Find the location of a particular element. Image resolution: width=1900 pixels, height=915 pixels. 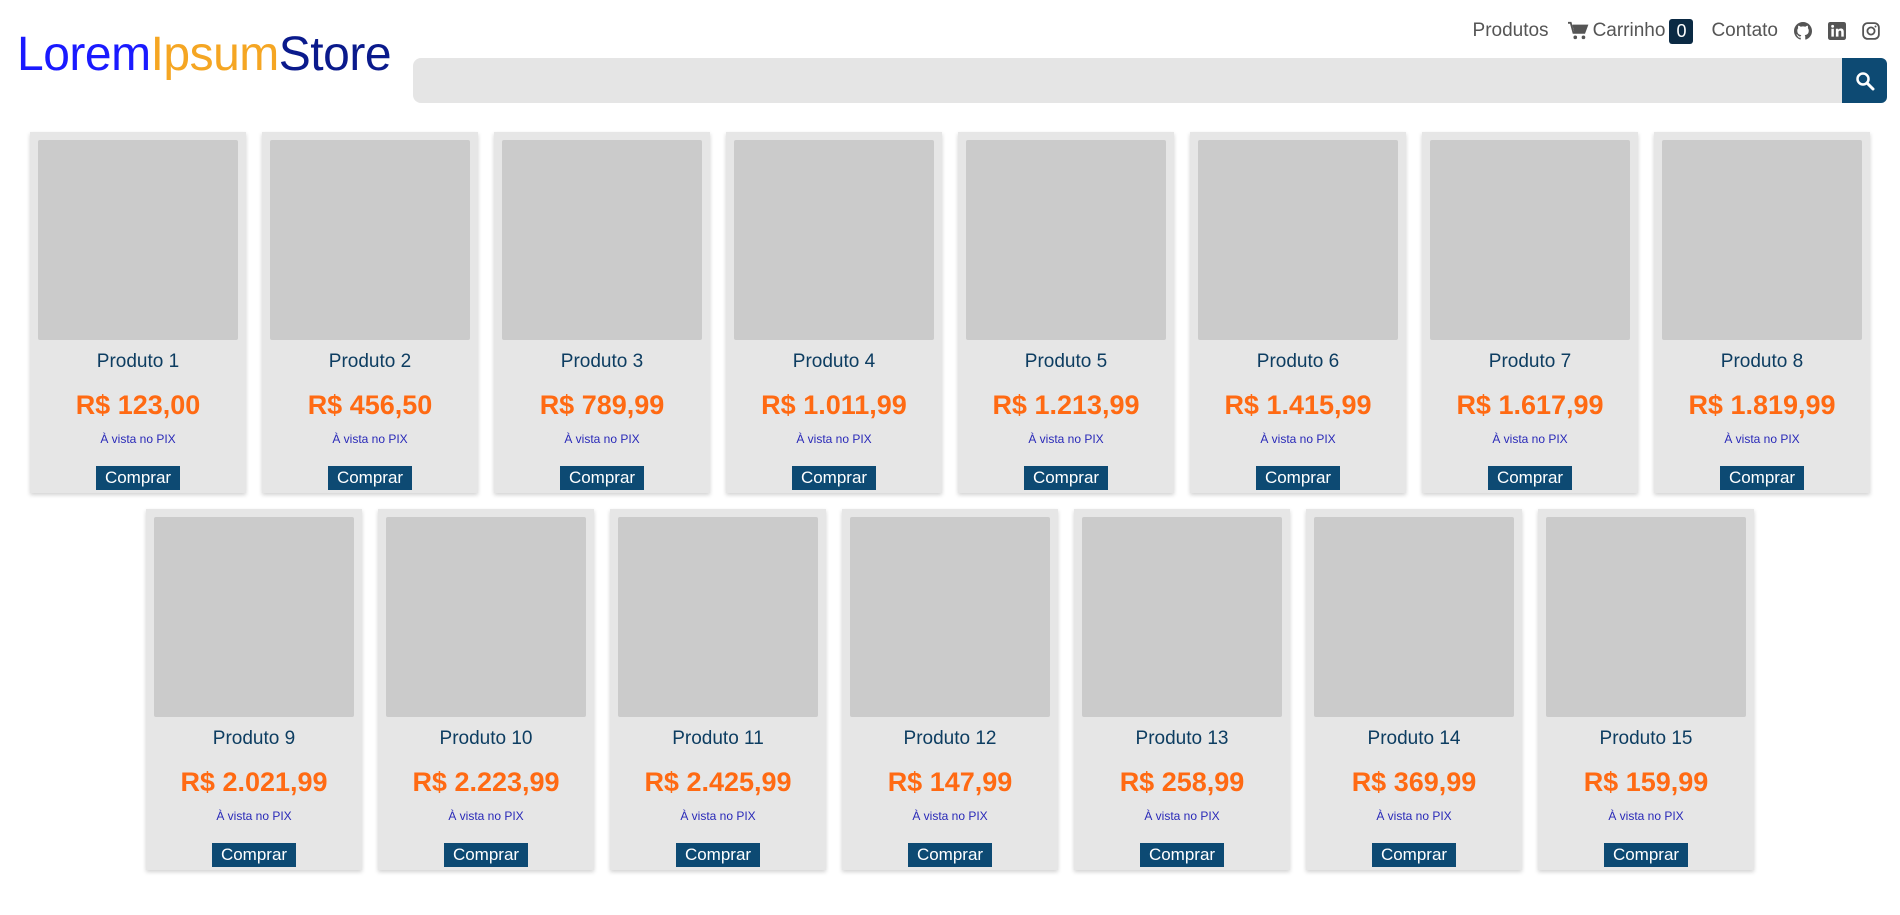

product-price: R$ 1.415,99 is located at coordinates (1298, 405).